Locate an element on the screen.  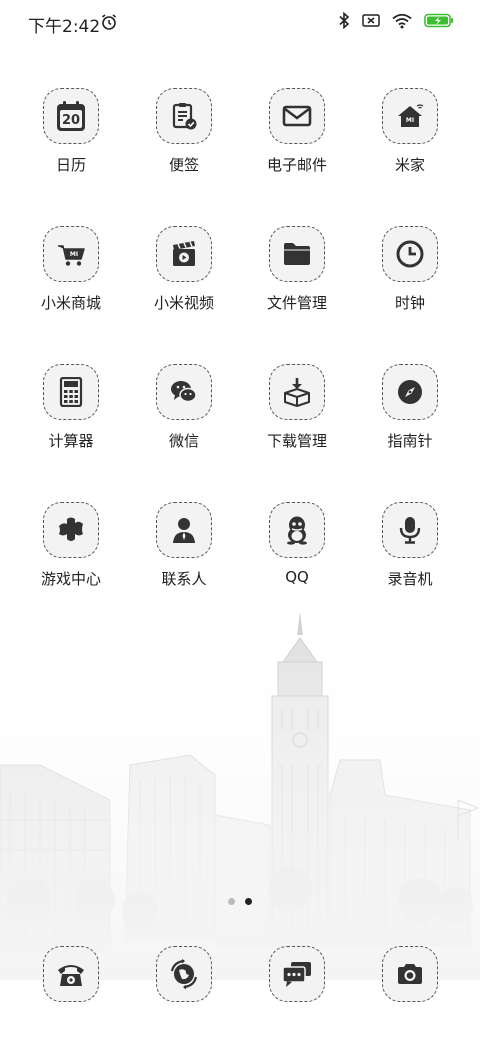
app-label: 小米视频 is located at coordinates (183, 303).